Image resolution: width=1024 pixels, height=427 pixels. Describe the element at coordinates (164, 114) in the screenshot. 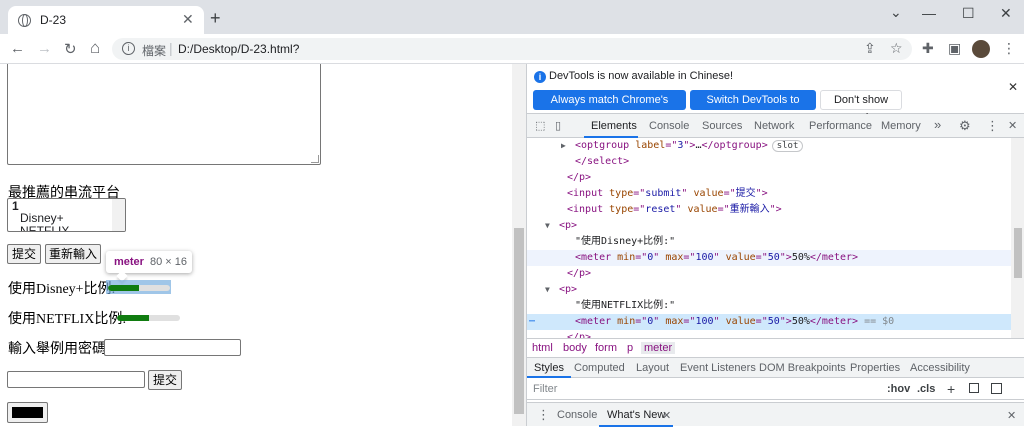

I see `textarea` at that location.